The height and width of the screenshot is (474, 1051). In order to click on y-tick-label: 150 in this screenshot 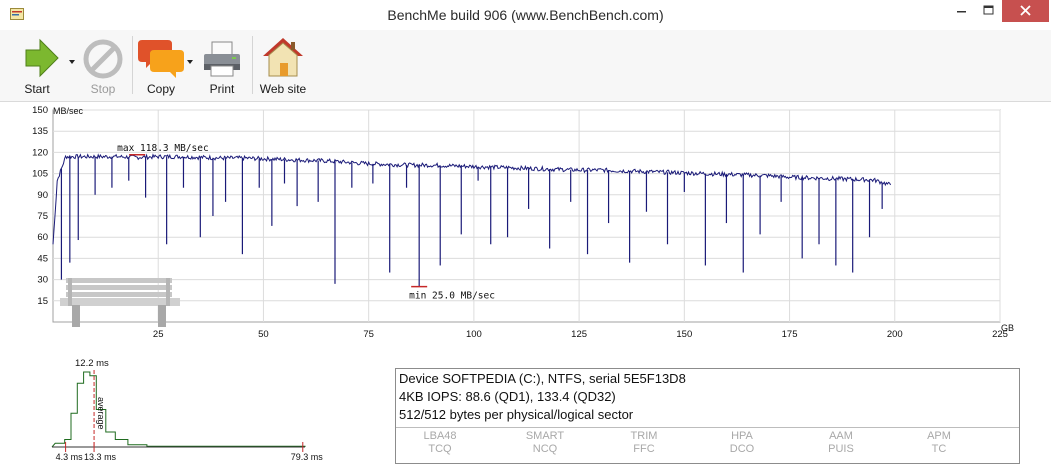, I will do `click(40, 110)`.